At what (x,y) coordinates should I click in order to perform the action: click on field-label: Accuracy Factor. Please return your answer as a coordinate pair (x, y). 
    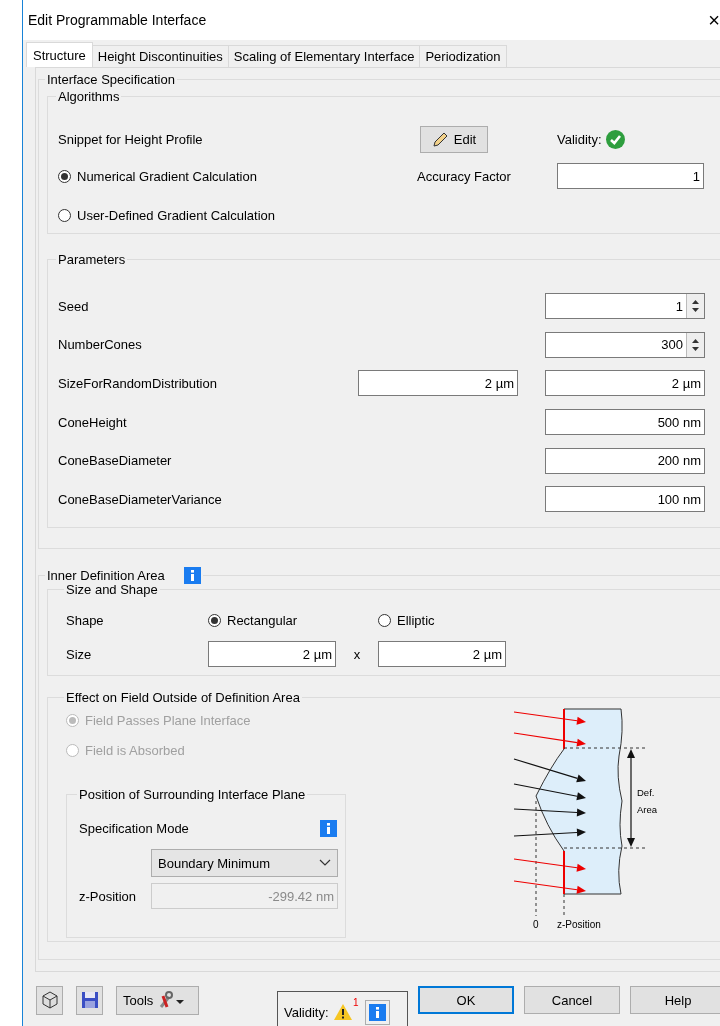
    Looking at the image, I should click on (464, 176).